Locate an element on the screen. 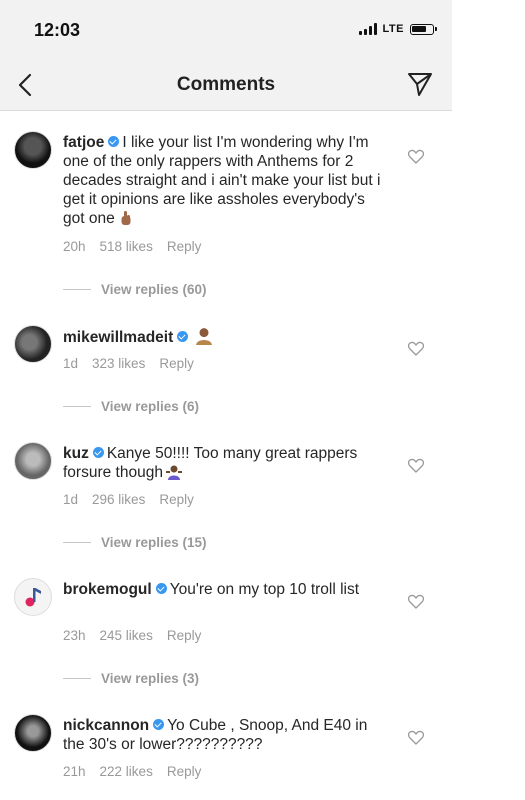 Image resolution: width=525 pixels, height=800 pixels. comment-likes: 296 likes is located at coordinates (118, 499).